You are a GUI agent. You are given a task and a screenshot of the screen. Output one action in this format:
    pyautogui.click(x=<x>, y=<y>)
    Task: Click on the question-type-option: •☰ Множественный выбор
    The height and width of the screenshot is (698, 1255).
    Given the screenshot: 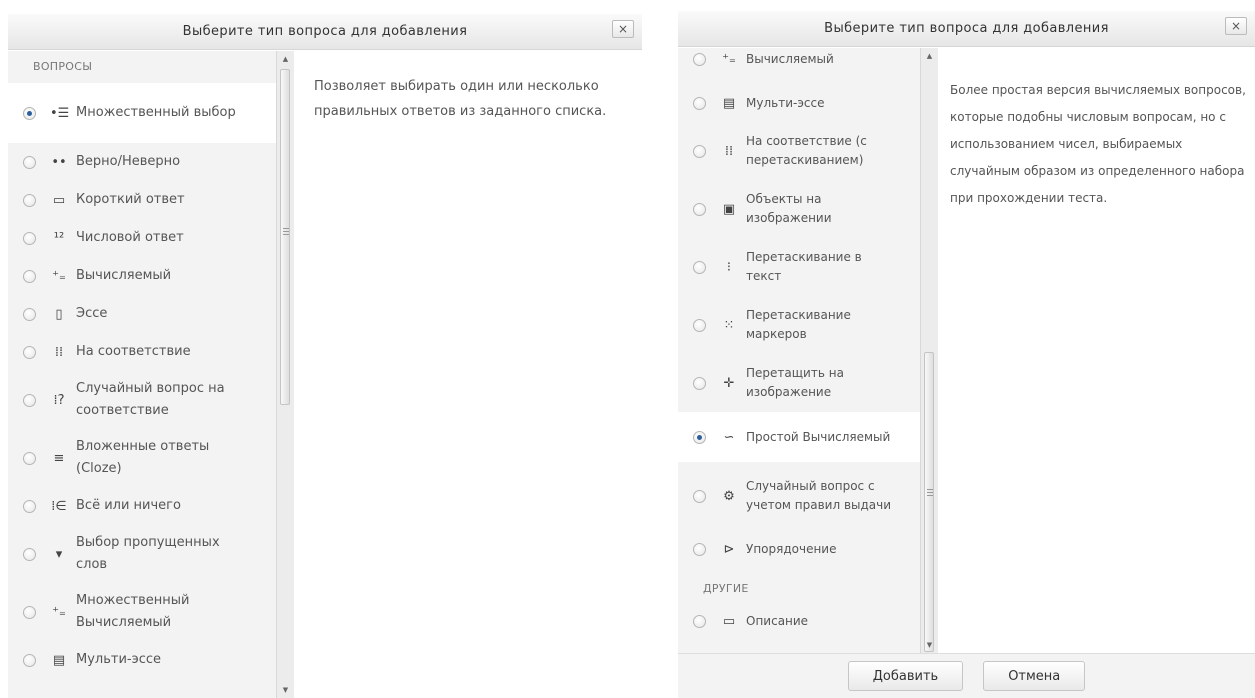 What is the action you would take?
    pyautogui.click(x=142, y=113)
    